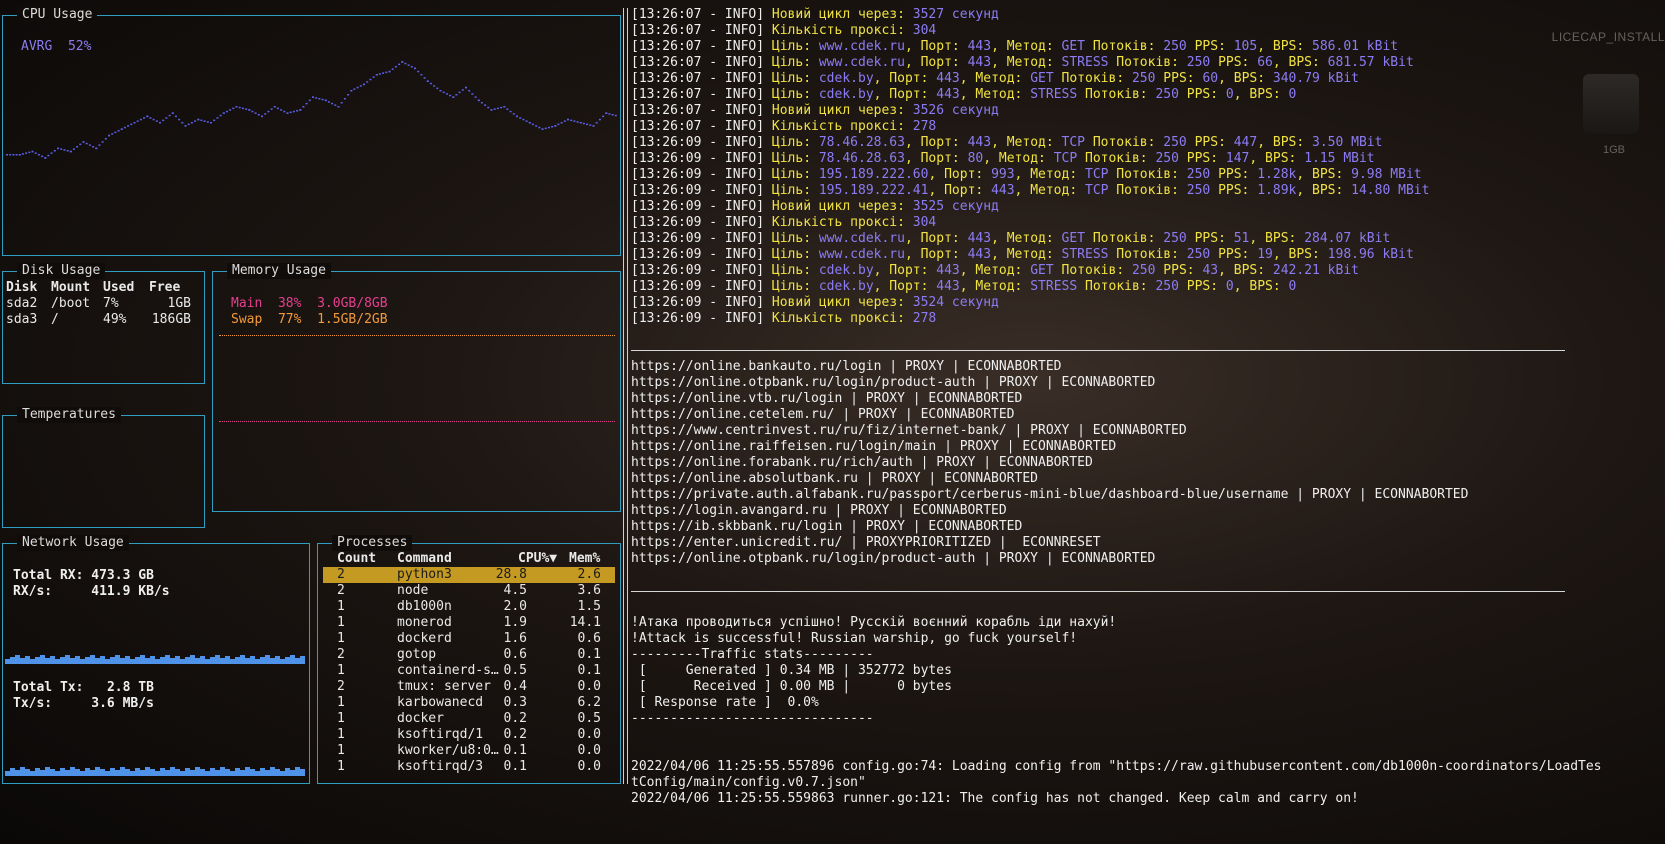 The height and width of the screenshot is (844, 1665). Describe the element at coordinates (1198, 254) in the screenshot. I see `log-threads: 250` at that location.